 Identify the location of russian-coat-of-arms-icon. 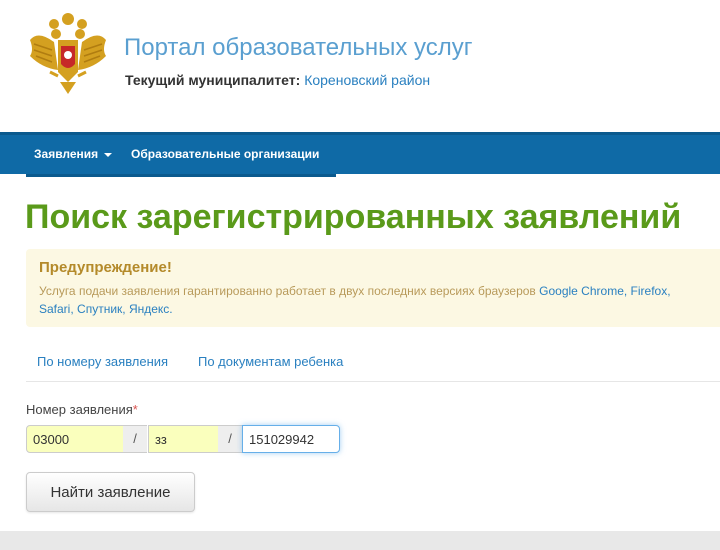
(68, 53).